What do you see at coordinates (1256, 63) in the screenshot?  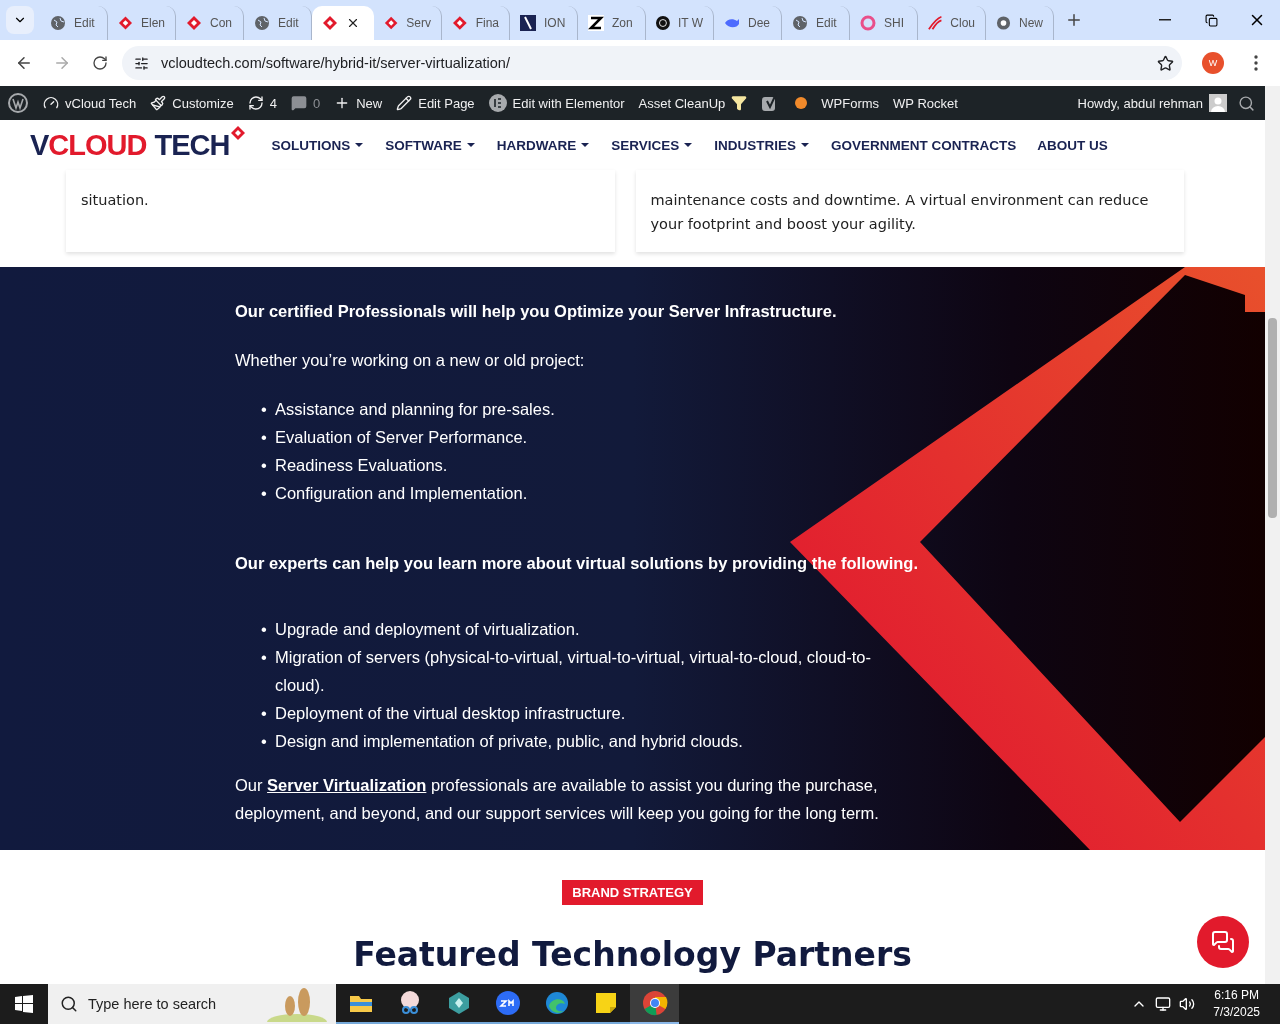 I see `menu-icon` at bounding box center [1256, 63].